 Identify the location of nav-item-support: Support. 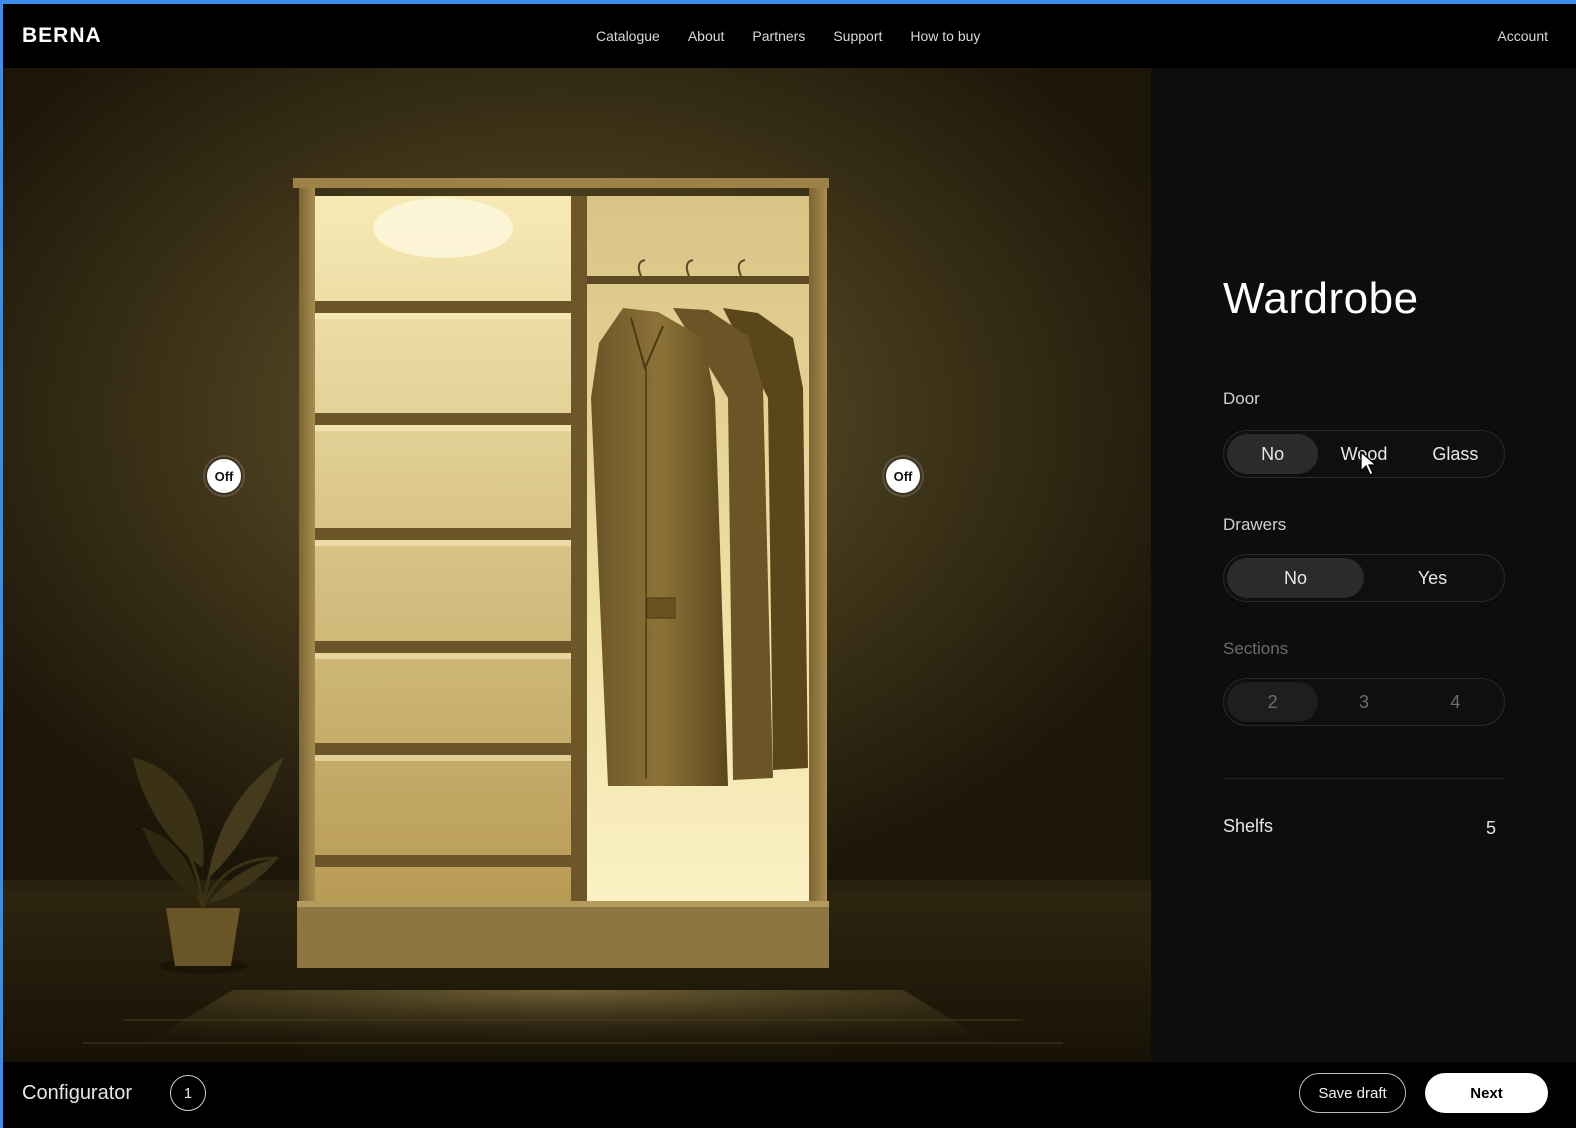
(857, 36).